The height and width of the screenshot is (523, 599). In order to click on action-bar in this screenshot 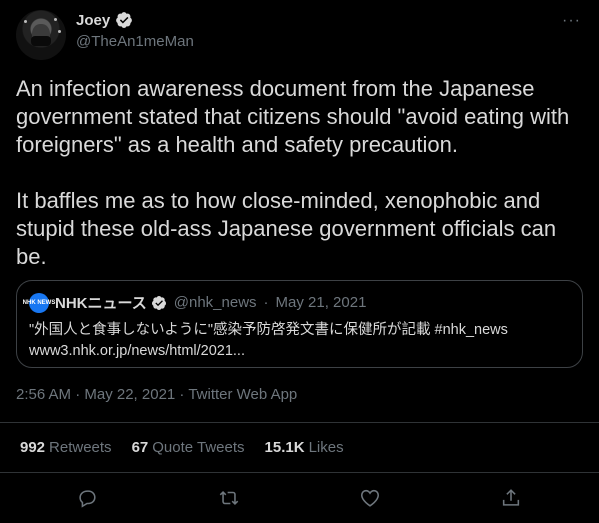, I will do `click(299, 499)`.